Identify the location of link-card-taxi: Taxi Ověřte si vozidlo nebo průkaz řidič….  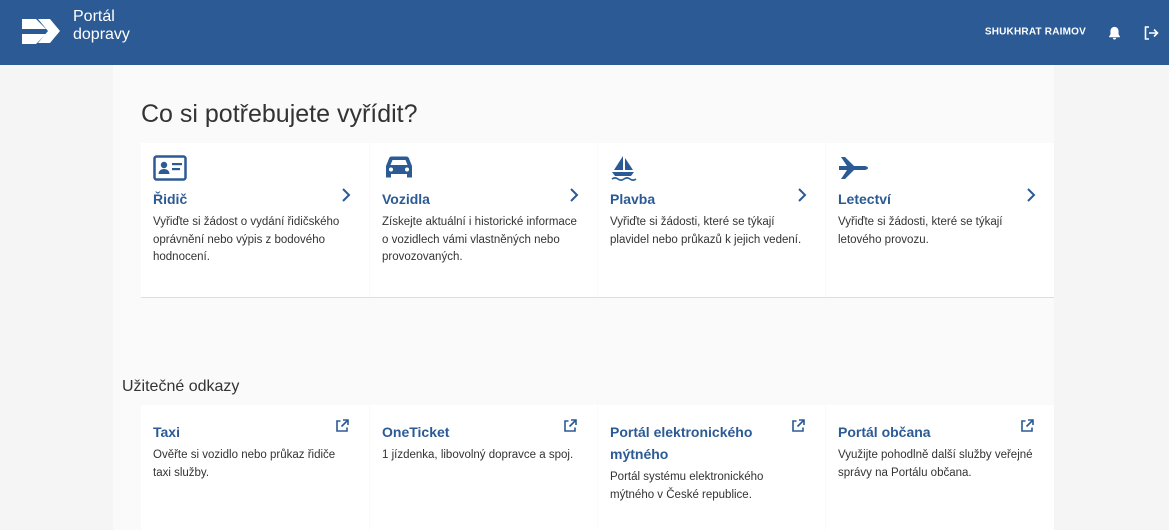
(255, 467).